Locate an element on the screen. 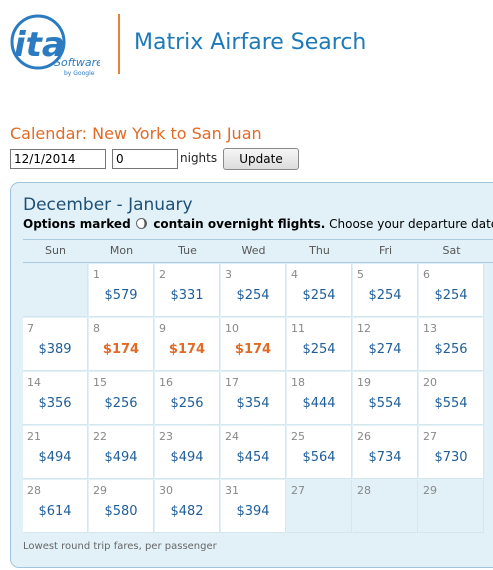  calendar-day-cell: 10 $174 is located at coordinates (253, 344).